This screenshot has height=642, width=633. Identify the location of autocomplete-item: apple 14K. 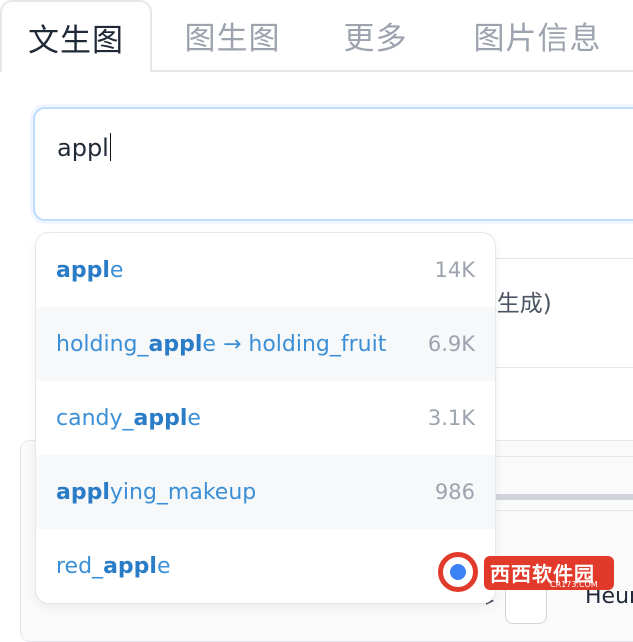
(265, 270).